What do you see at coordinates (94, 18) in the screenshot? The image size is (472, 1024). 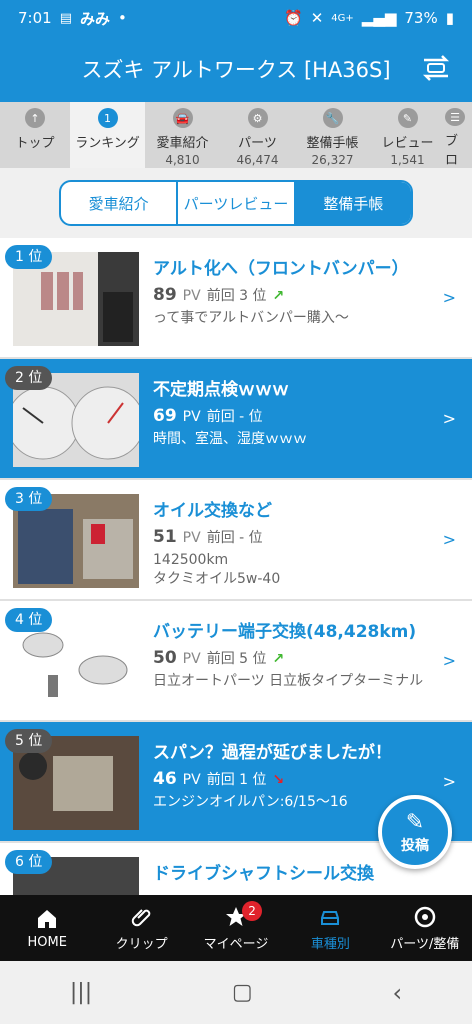 I see `app-notification-icons: みみ` at bounding box center [94, 18].